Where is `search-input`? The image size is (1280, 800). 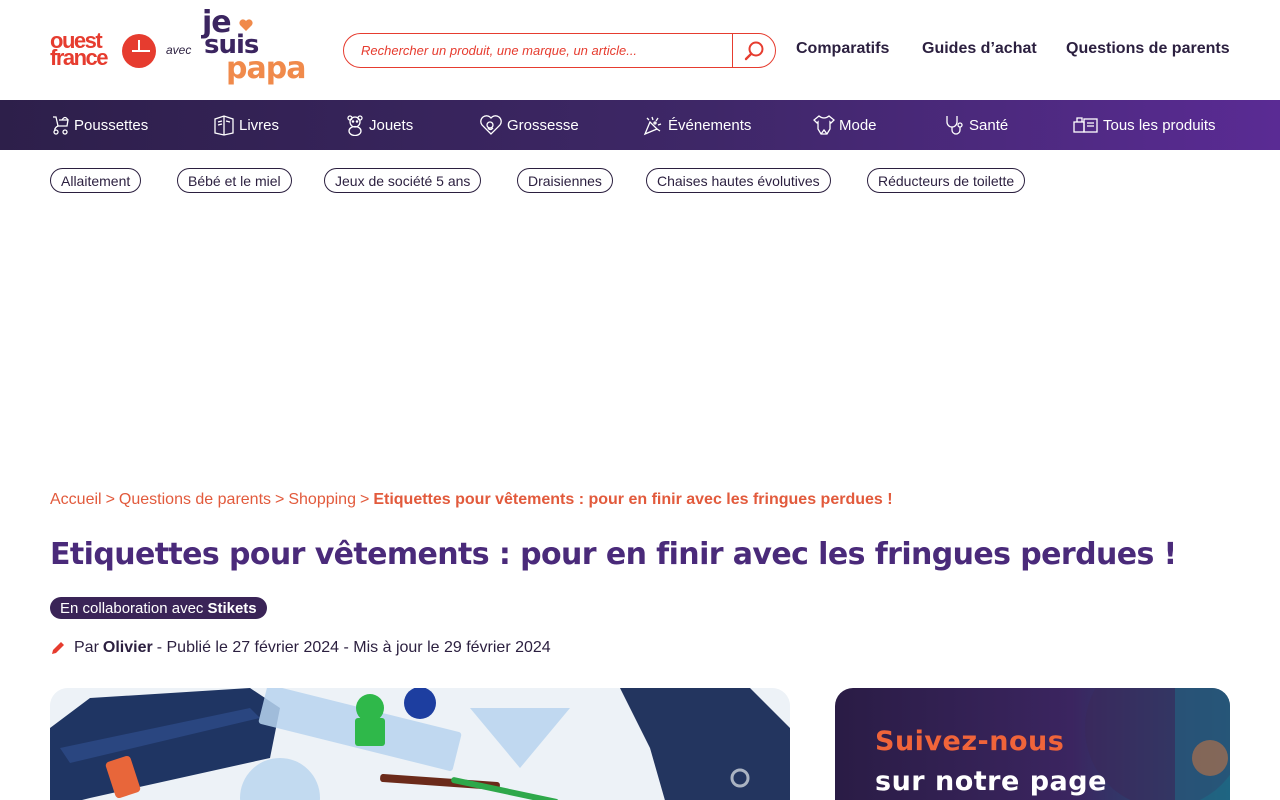 search-input is located at coordinates (539, 50).